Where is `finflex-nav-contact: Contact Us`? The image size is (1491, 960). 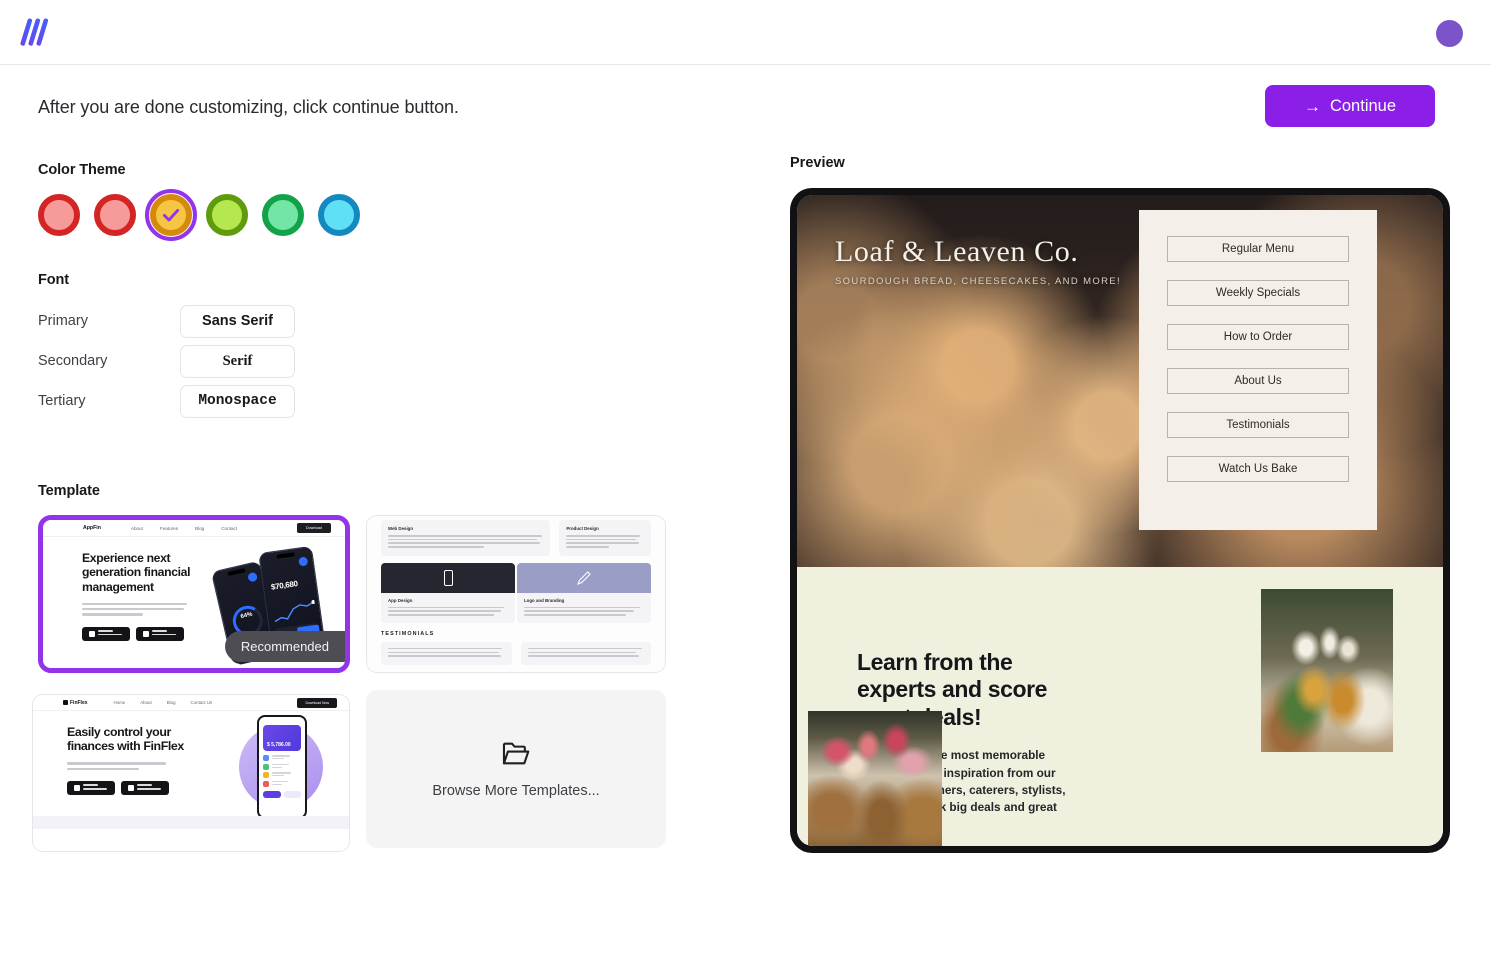 finflex-nav-contact: Contact Us is located at coordinates (201, 702).